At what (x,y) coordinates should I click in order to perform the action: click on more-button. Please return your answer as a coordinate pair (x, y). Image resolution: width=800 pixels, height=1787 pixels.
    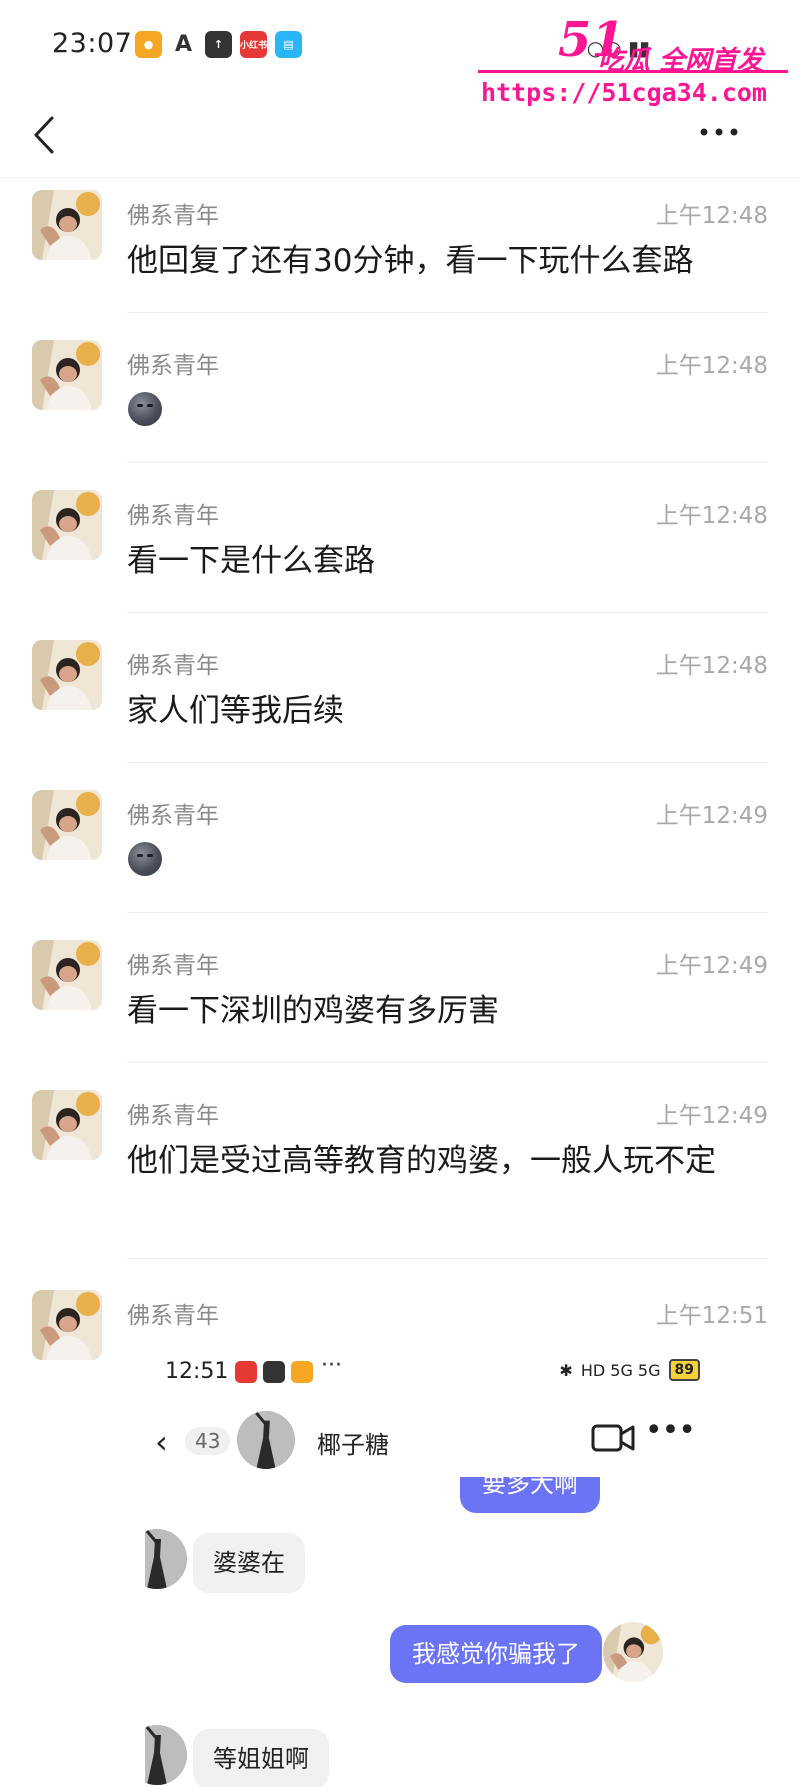
    Looking at the image, I should click on (719, 132).